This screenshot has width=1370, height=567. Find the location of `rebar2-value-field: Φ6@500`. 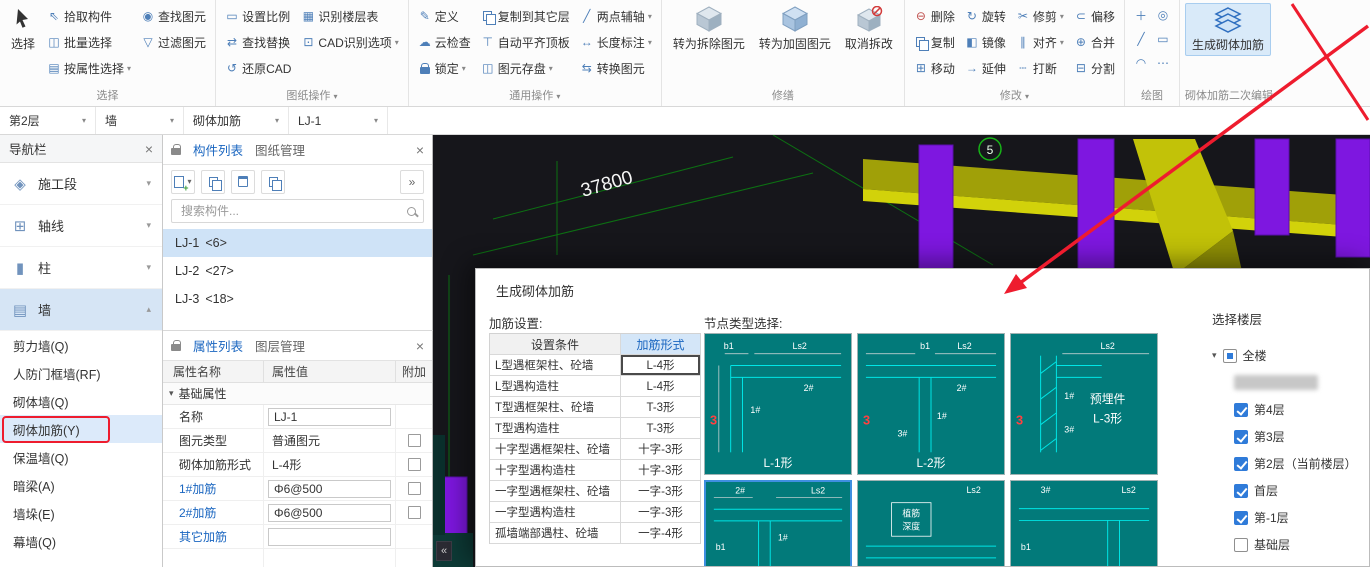

rebar2-value-field: Φ6@500 is located at coordinates (329, 512).